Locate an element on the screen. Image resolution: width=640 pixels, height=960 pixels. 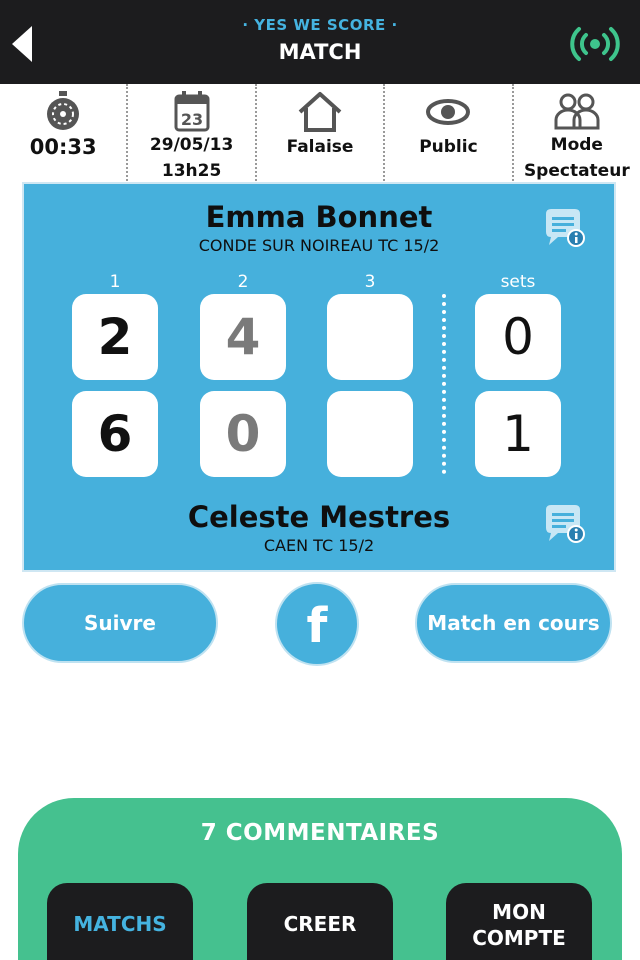
player-1-set-1-score: 2 is located at coordinates (115, 337).